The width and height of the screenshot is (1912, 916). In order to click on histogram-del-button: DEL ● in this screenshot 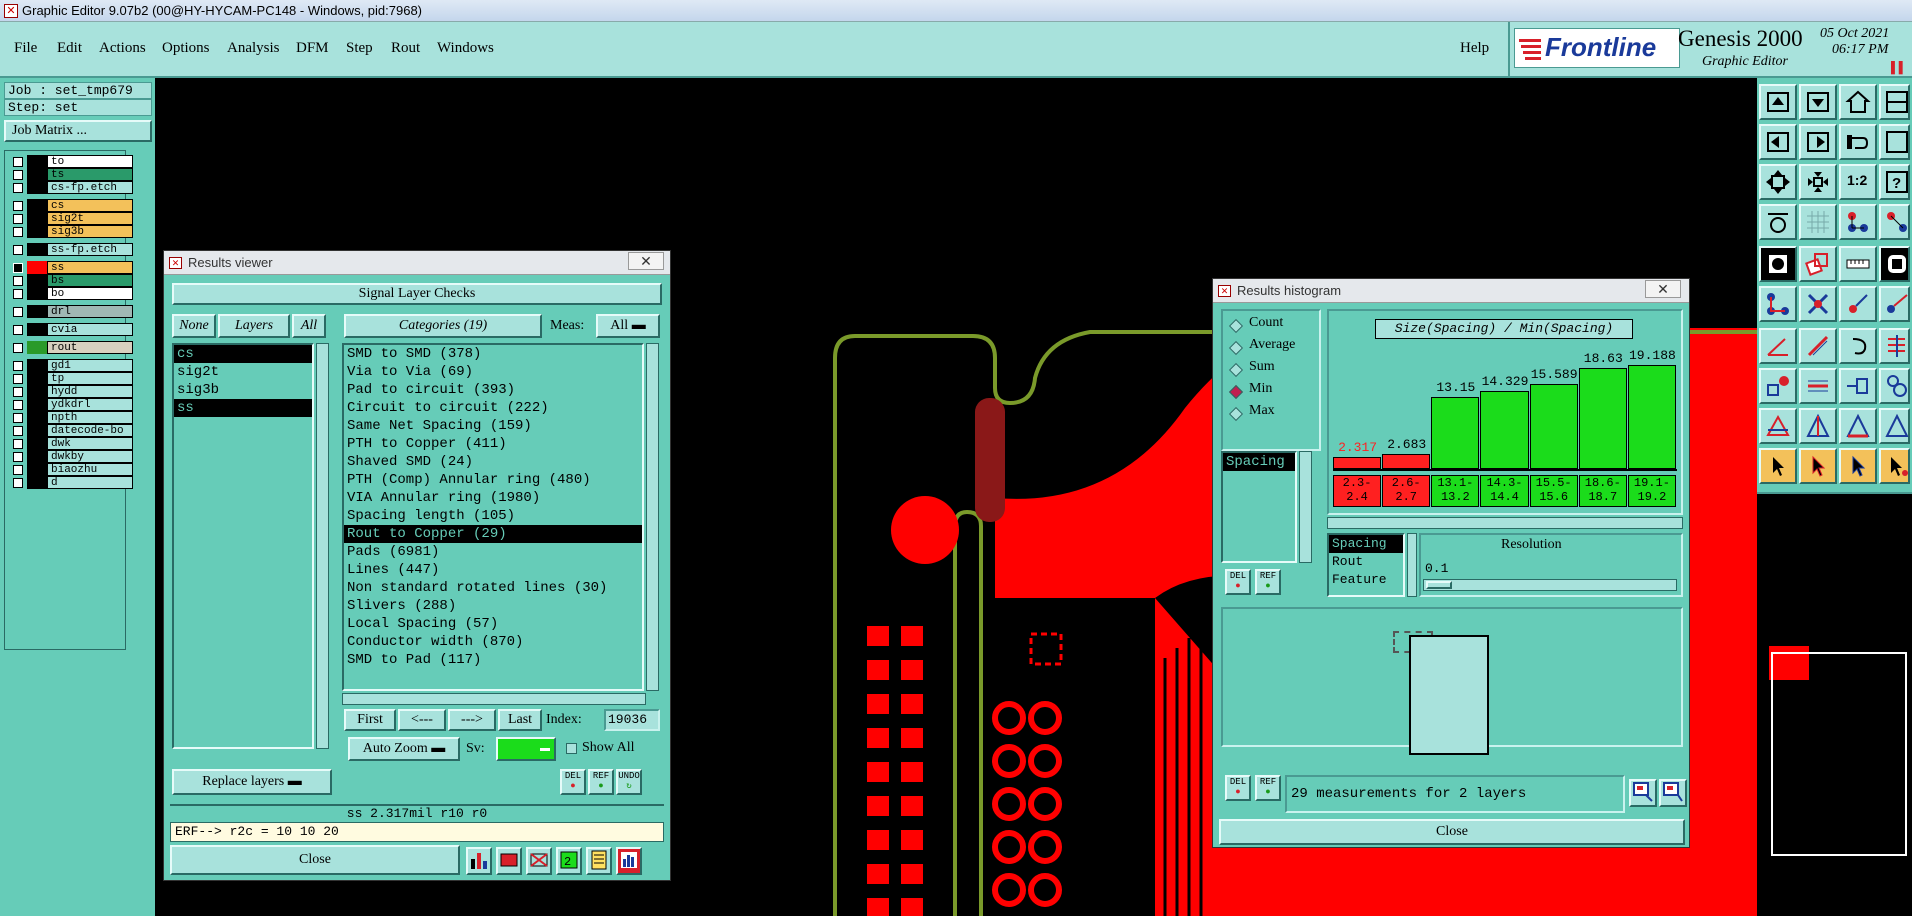, I will do `click(1238, 582)`.